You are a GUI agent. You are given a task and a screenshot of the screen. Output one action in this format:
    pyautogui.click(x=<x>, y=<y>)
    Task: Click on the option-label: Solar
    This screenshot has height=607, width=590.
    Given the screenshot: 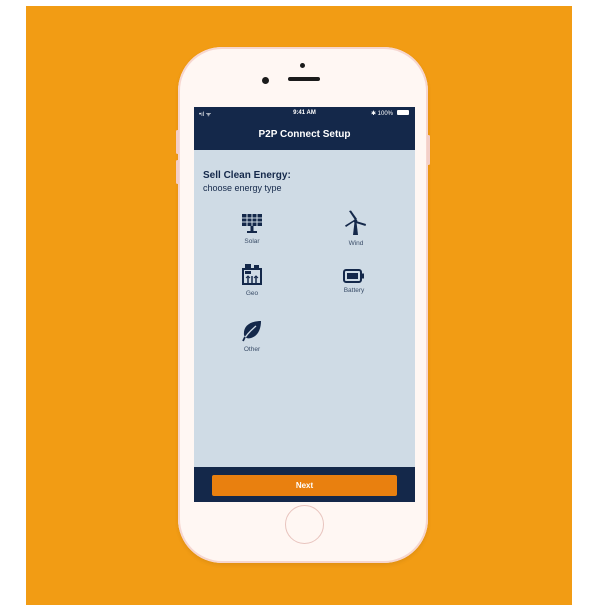 What is the action you would take?
    pyautogui.click(x=252, y=241)
    